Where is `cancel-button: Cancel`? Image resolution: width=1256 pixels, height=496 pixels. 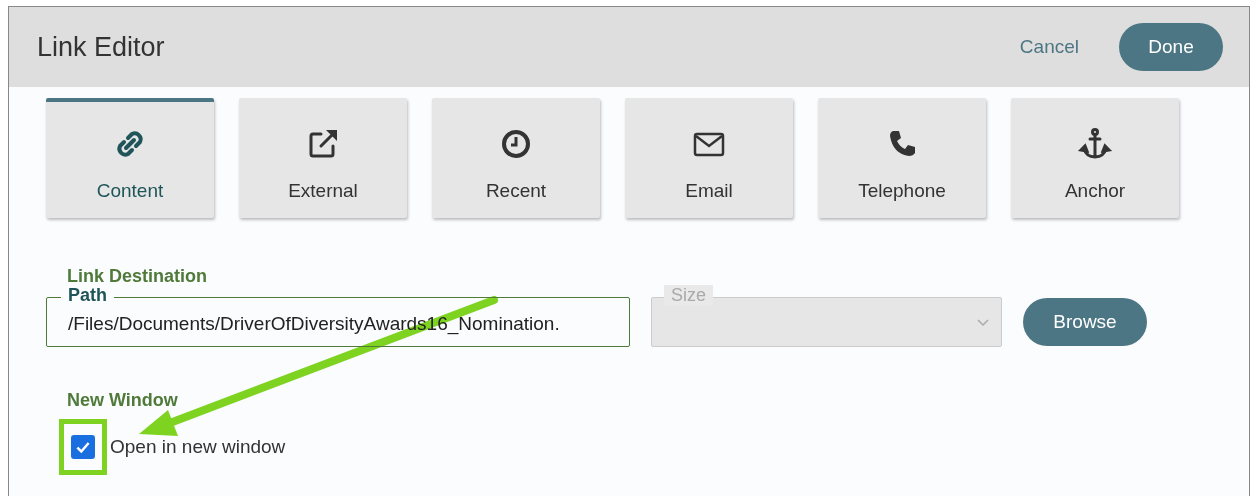
cancel-button: Cancel is located at coordinates (1049, 47).